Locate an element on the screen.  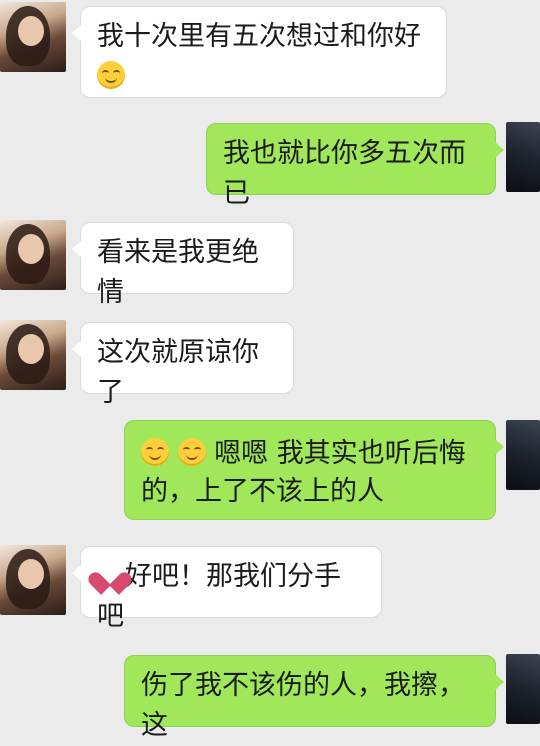
message-bubble-incoming: 看来是我更绝情 is located at coordinates (183, 265).